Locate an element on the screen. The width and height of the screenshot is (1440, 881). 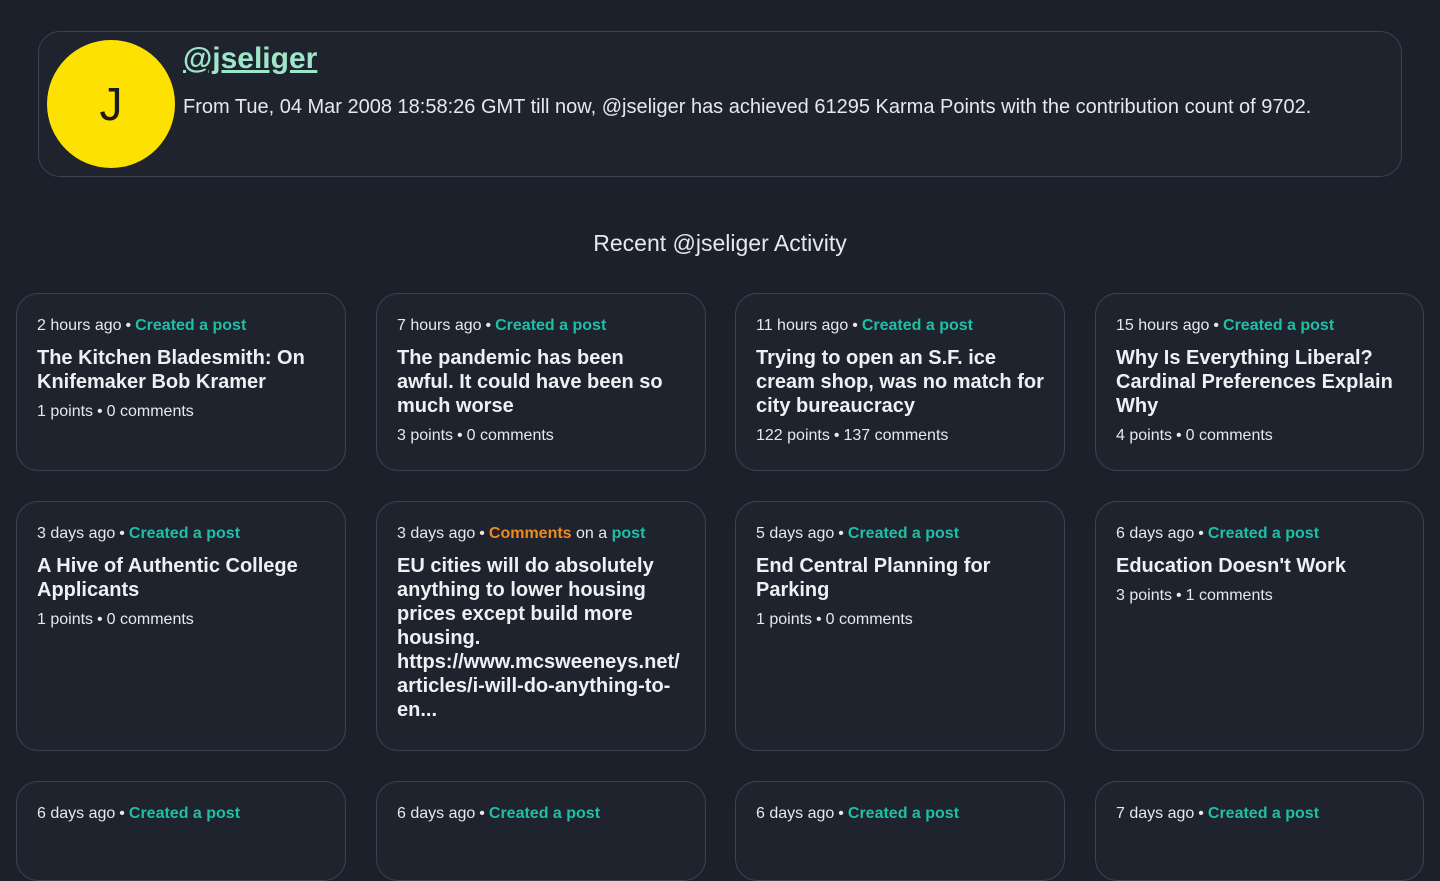
card-points: 4 points is located at coordinates (1144, 435).